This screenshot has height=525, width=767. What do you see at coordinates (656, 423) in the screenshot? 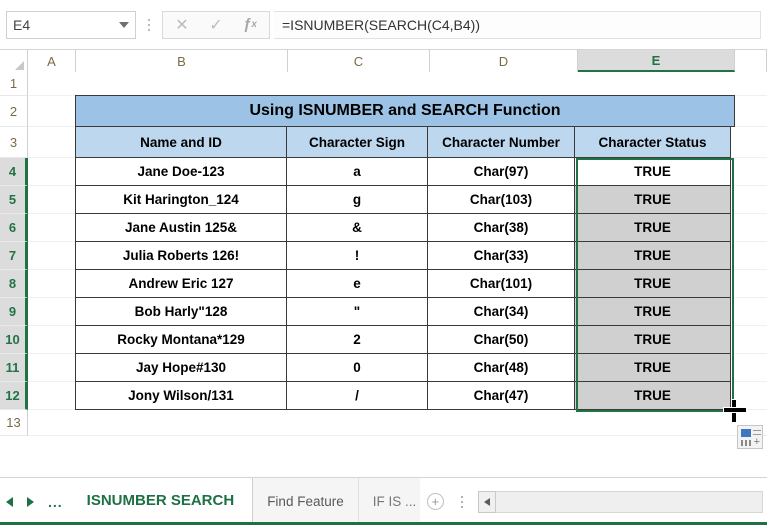
I see `cell-e13` at bounding box center [656, 423].